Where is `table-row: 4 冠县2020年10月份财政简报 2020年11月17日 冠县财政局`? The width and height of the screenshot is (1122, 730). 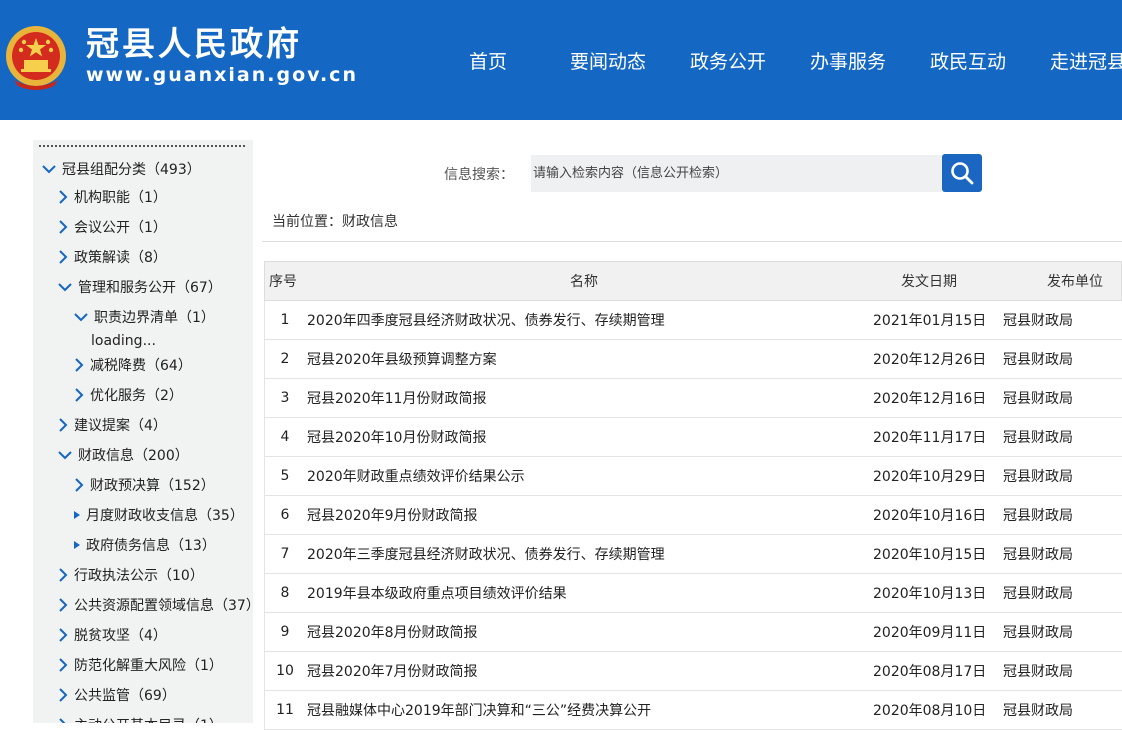
table-row: 4 冠县2020年10月份财政简报 2020年11月17日 冠县财政局 is located at coordinates (693, 437).